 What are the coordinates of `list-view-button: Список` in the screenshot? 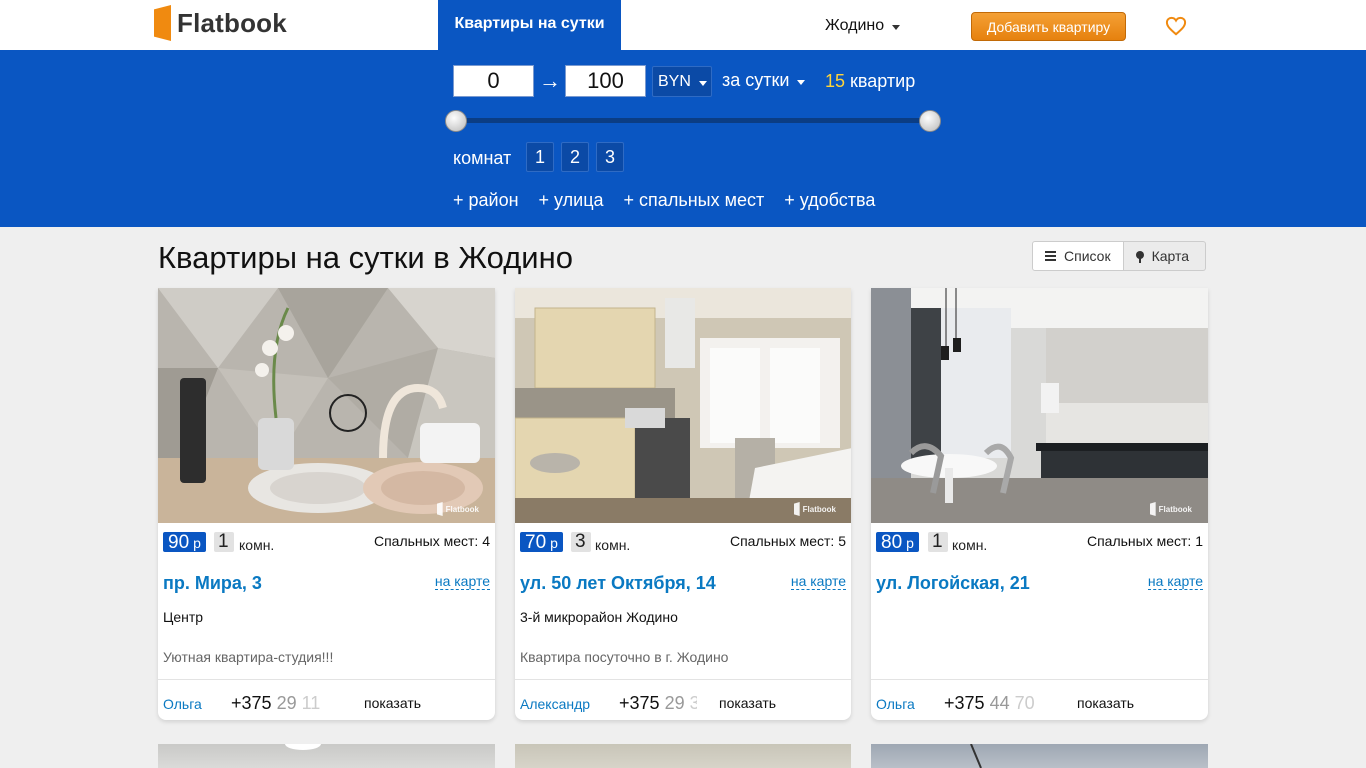 It's located at (1078, 256).